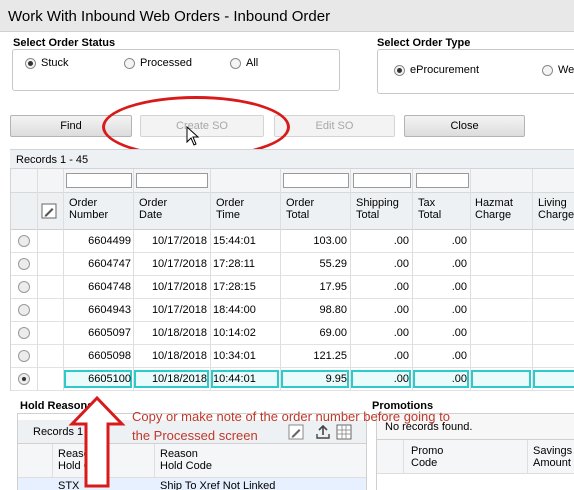 The width and height of the screenshot is (574, 490). Describe the element at coordinates (244, 63) in the screenshot. I see `status-radio-all: All` at that location.